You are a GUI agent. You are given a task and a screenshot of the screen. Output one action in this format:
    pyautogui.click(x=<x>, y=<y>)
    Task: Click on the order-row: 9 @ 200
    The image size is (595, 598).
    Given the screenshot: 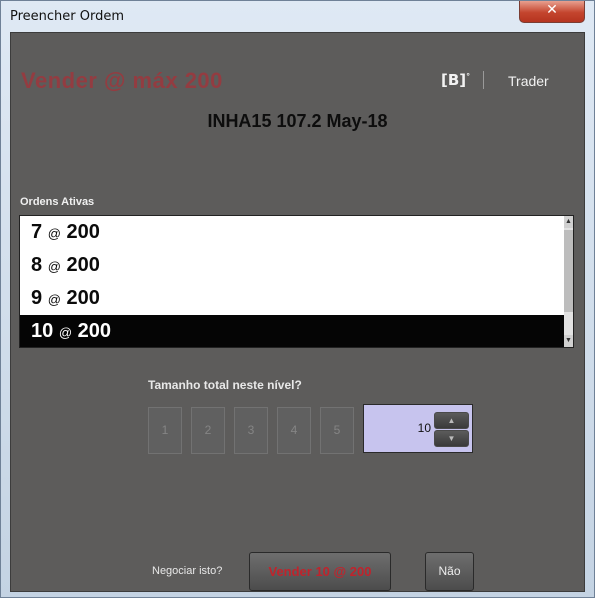 What is the action you would take?
    pyautogui.click(x=292, y=298)
    